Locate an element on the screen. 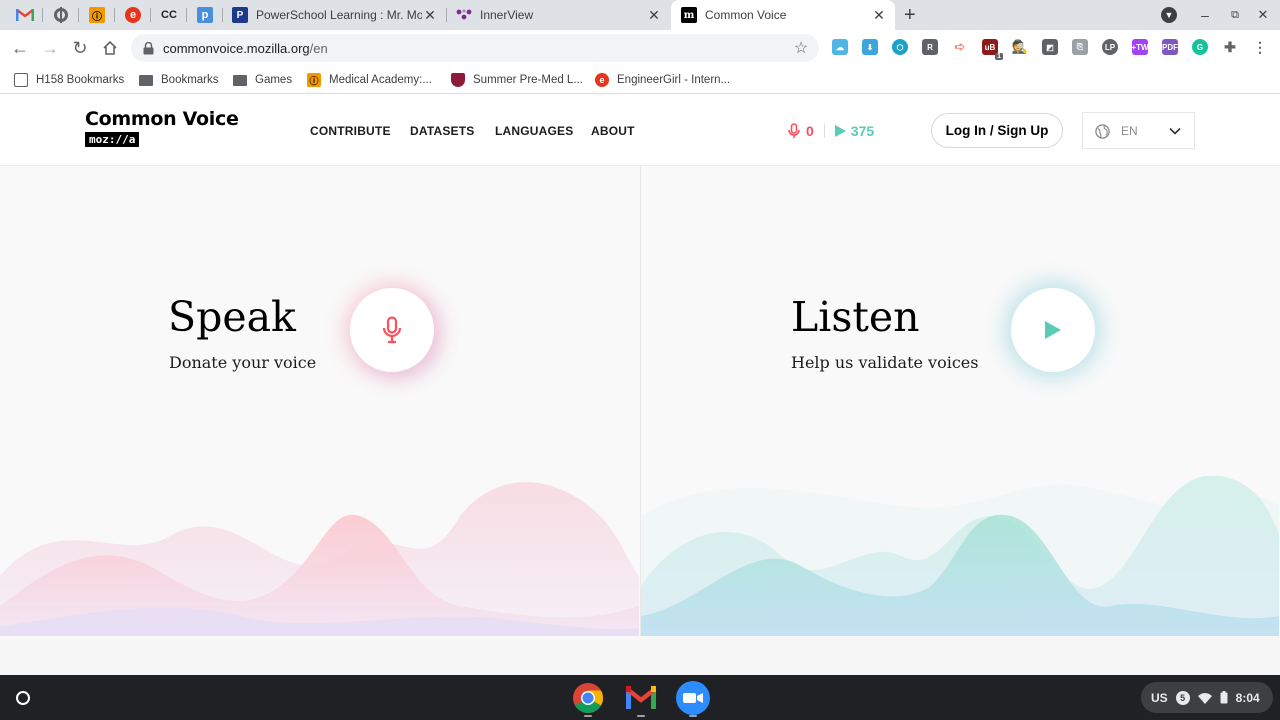  tab-common-voice: m Common Voice ✕ is located at coordinates (783, 15).